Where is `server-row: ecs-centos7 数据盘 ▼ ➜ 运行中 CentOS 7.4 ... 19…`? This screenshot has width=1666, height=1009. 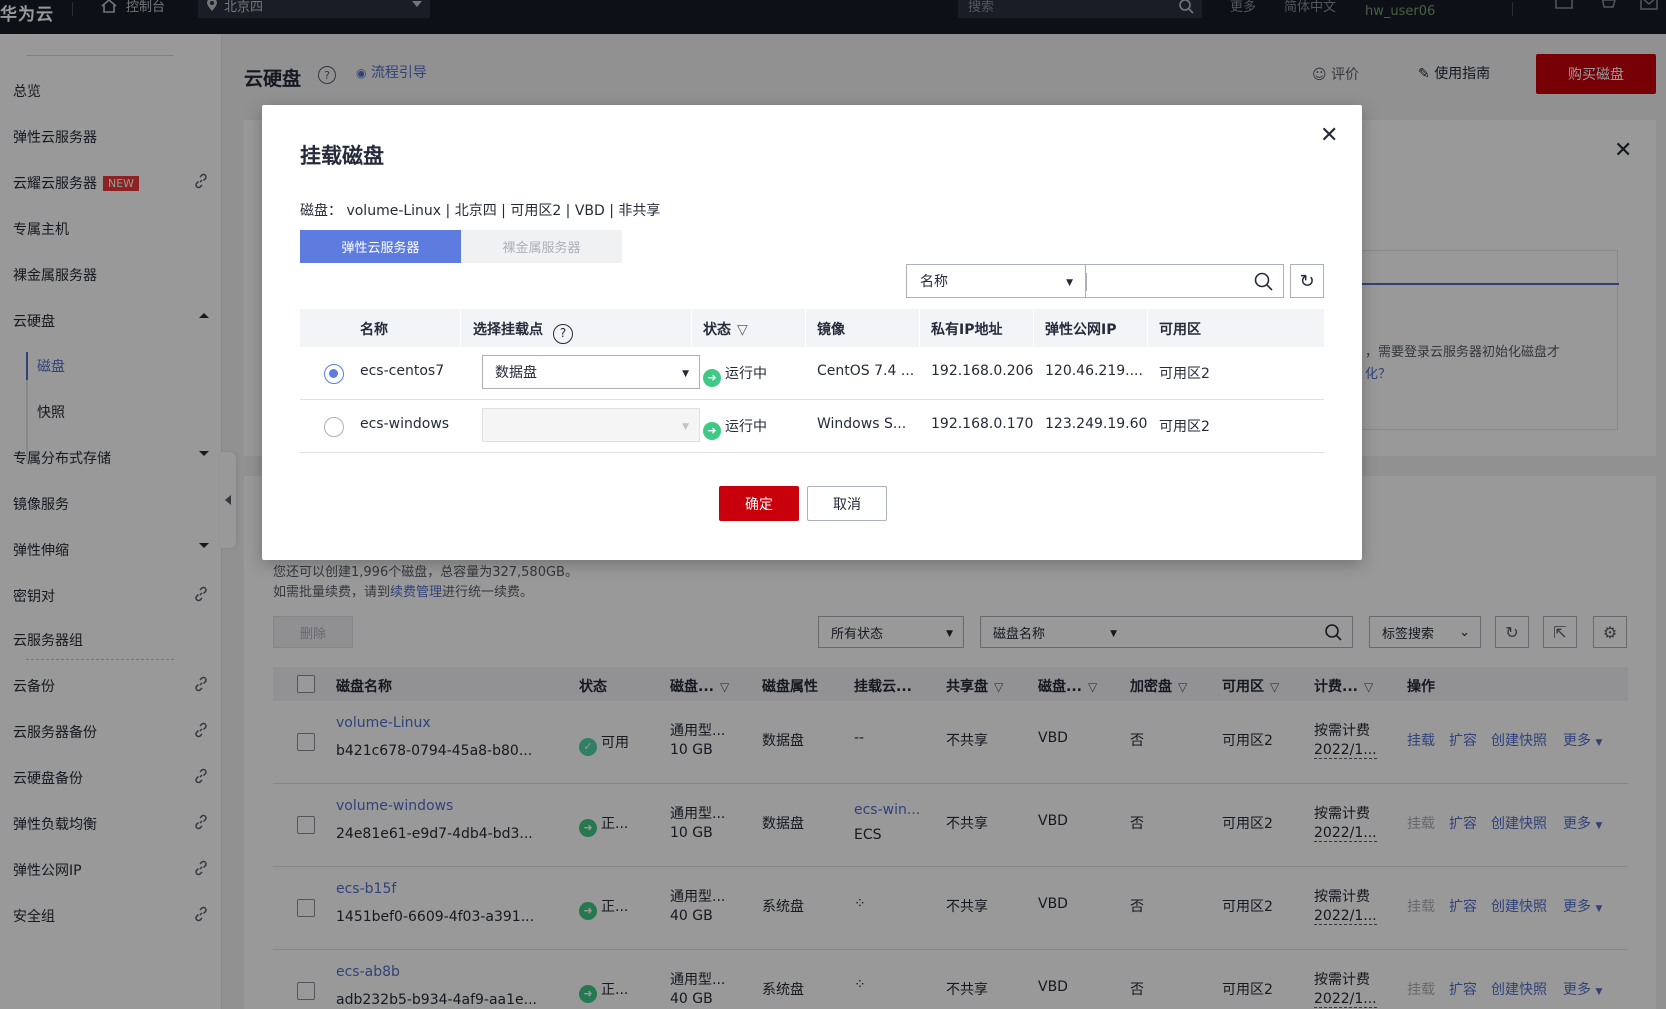 server-row: ecs-centos7 数据盘 ▼ ➜ 运行中 CentOS 7.4 ... 19… is located at coordinates (812, 373).